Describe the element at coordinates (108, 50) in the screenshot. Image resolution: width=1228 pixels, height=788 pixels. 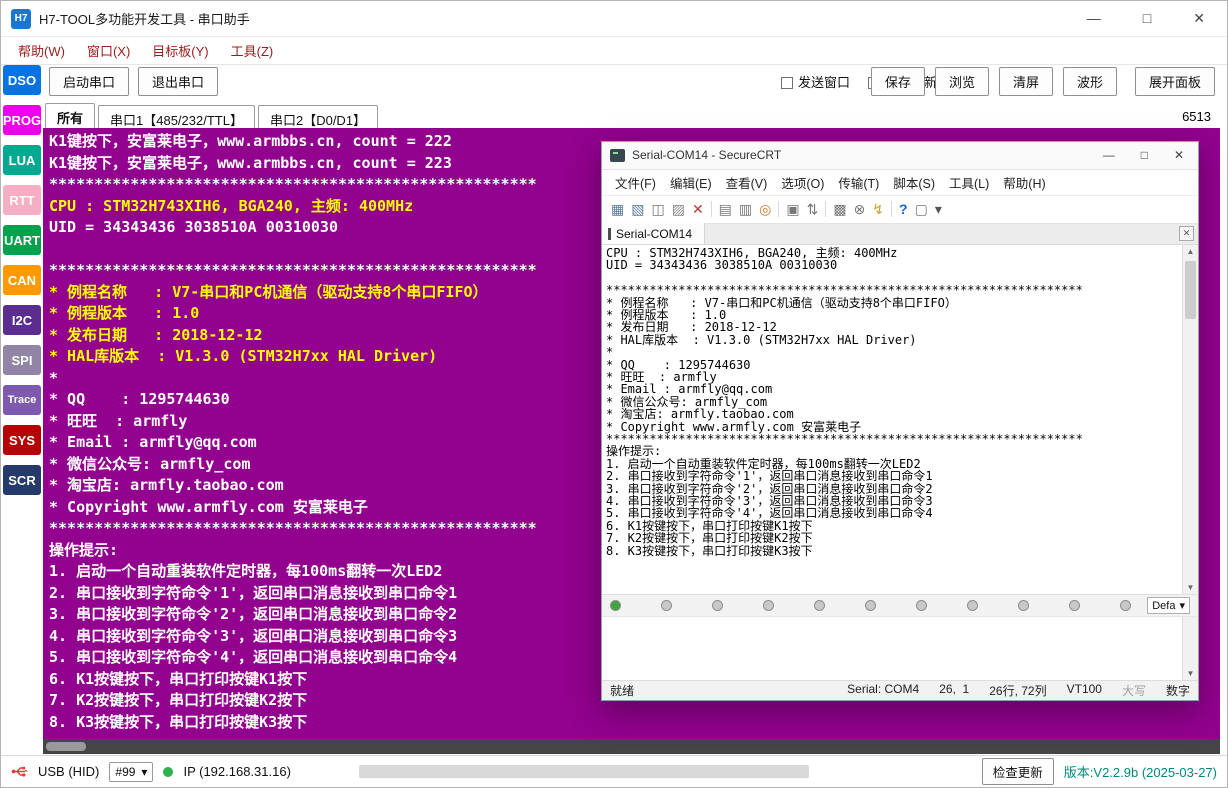
I see `menu-window: 窗口(X)` at that location.